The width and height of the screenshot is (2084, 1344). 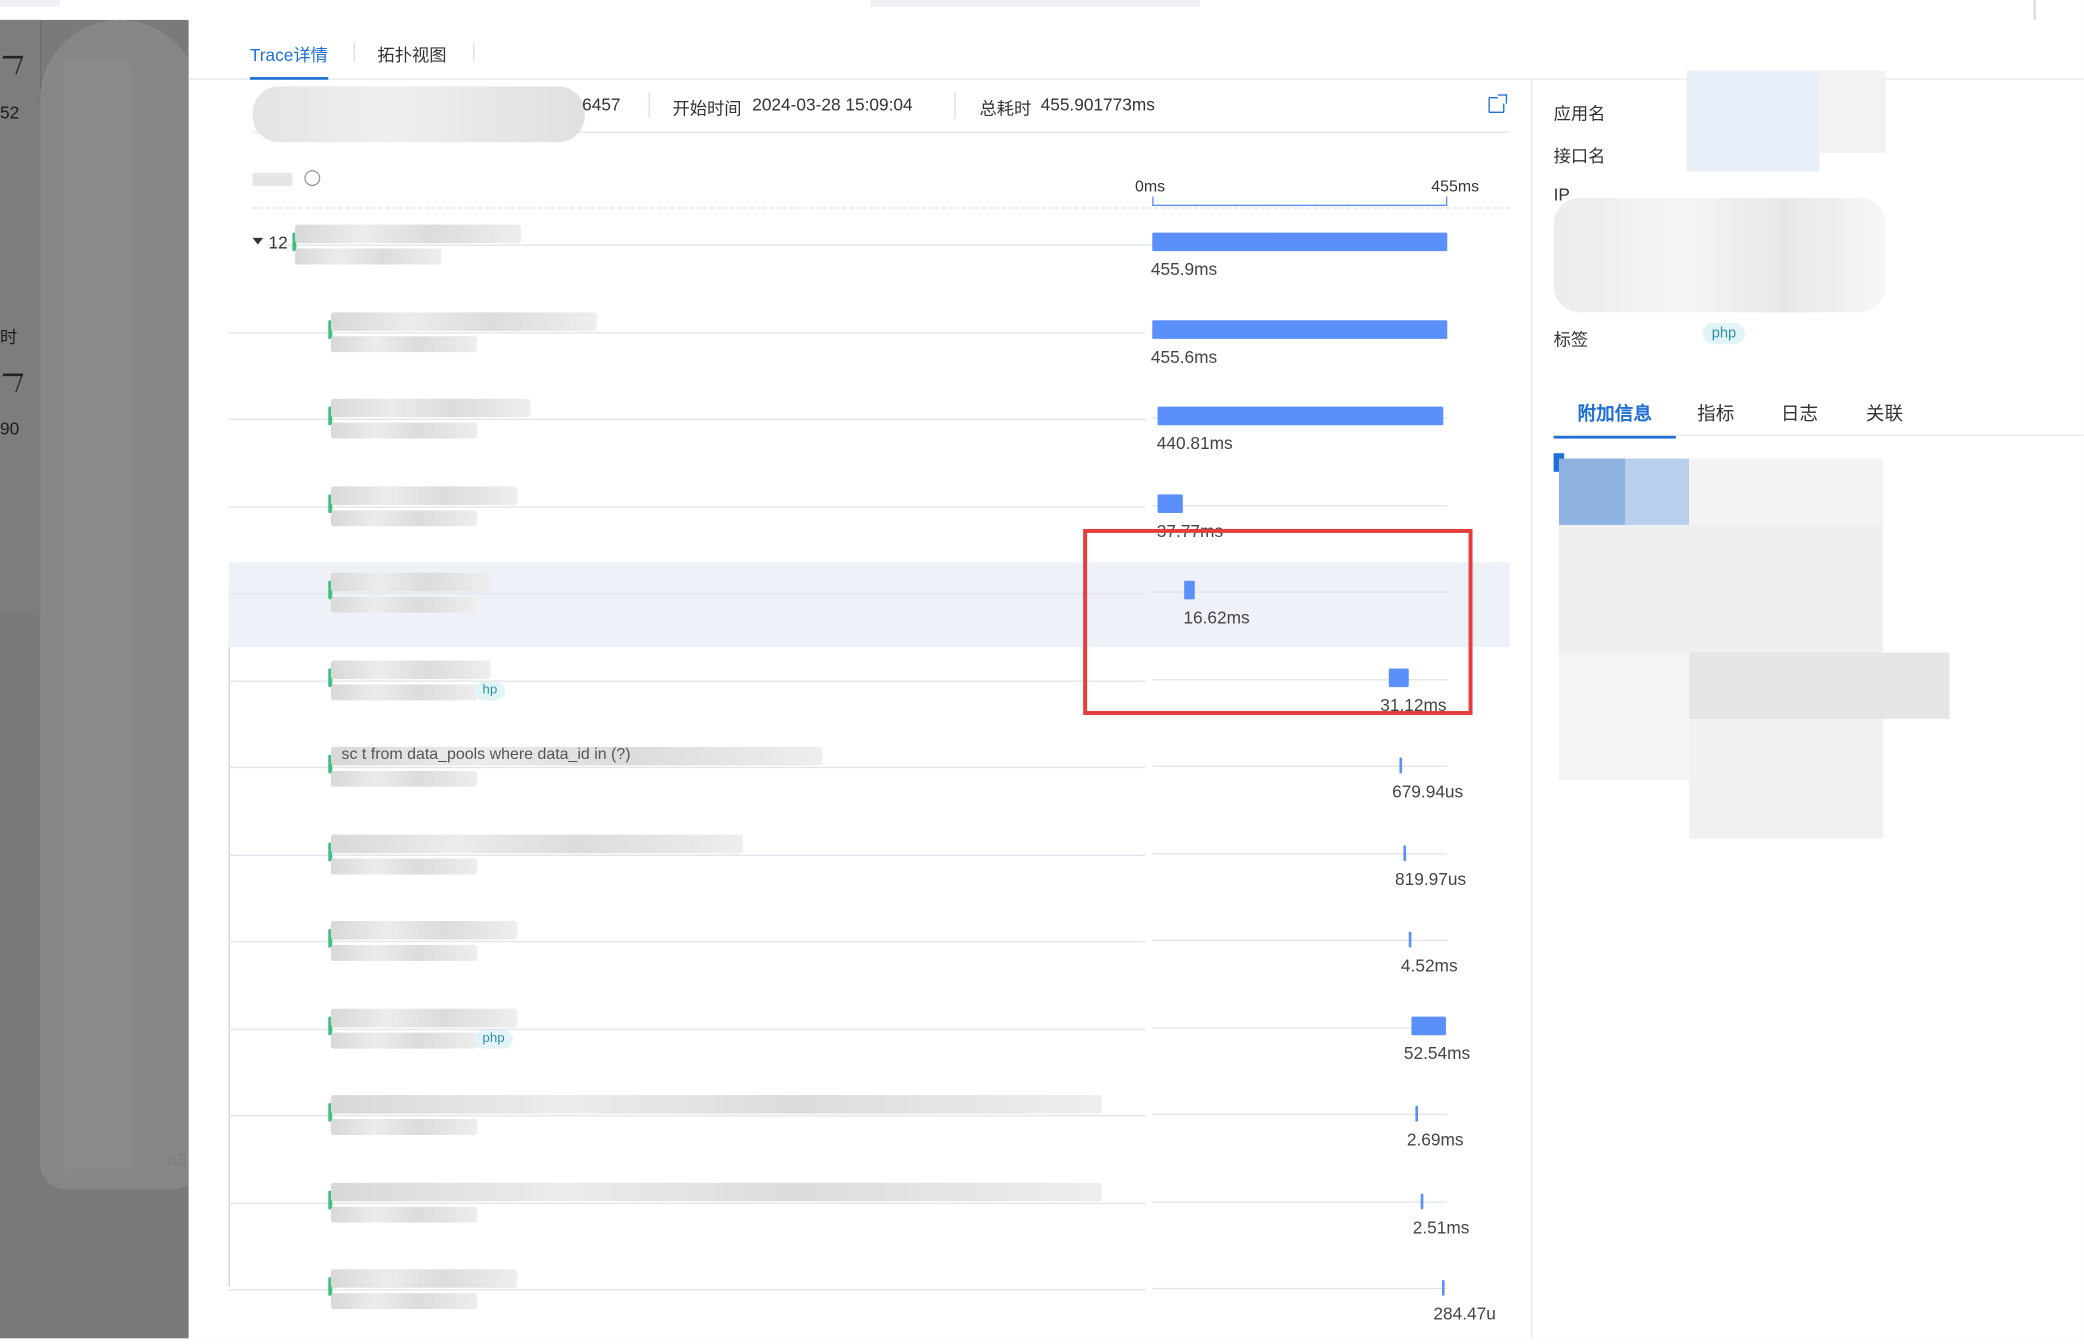 What do you see at coordinates (869, 256) in the screenshot?
I see `span-row: 12 455.9ms` at bounding box center [869, 256].